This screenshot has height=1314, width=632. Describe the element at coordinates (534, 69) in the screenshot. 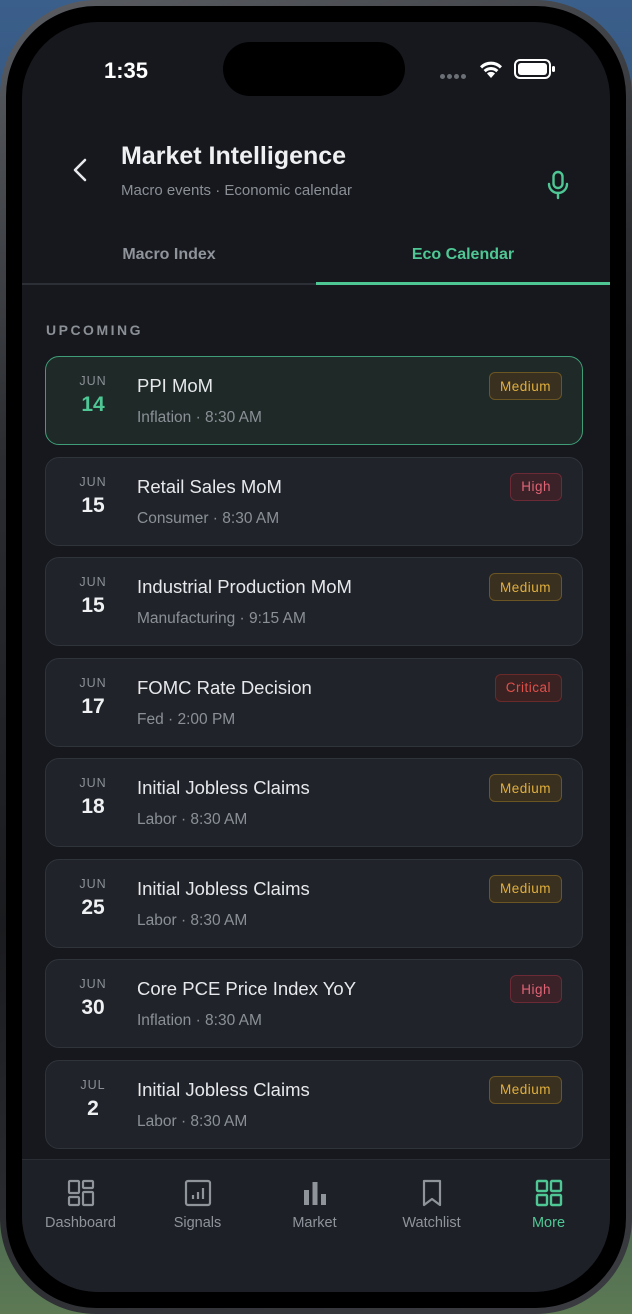

I see `battery-icon` at that location.